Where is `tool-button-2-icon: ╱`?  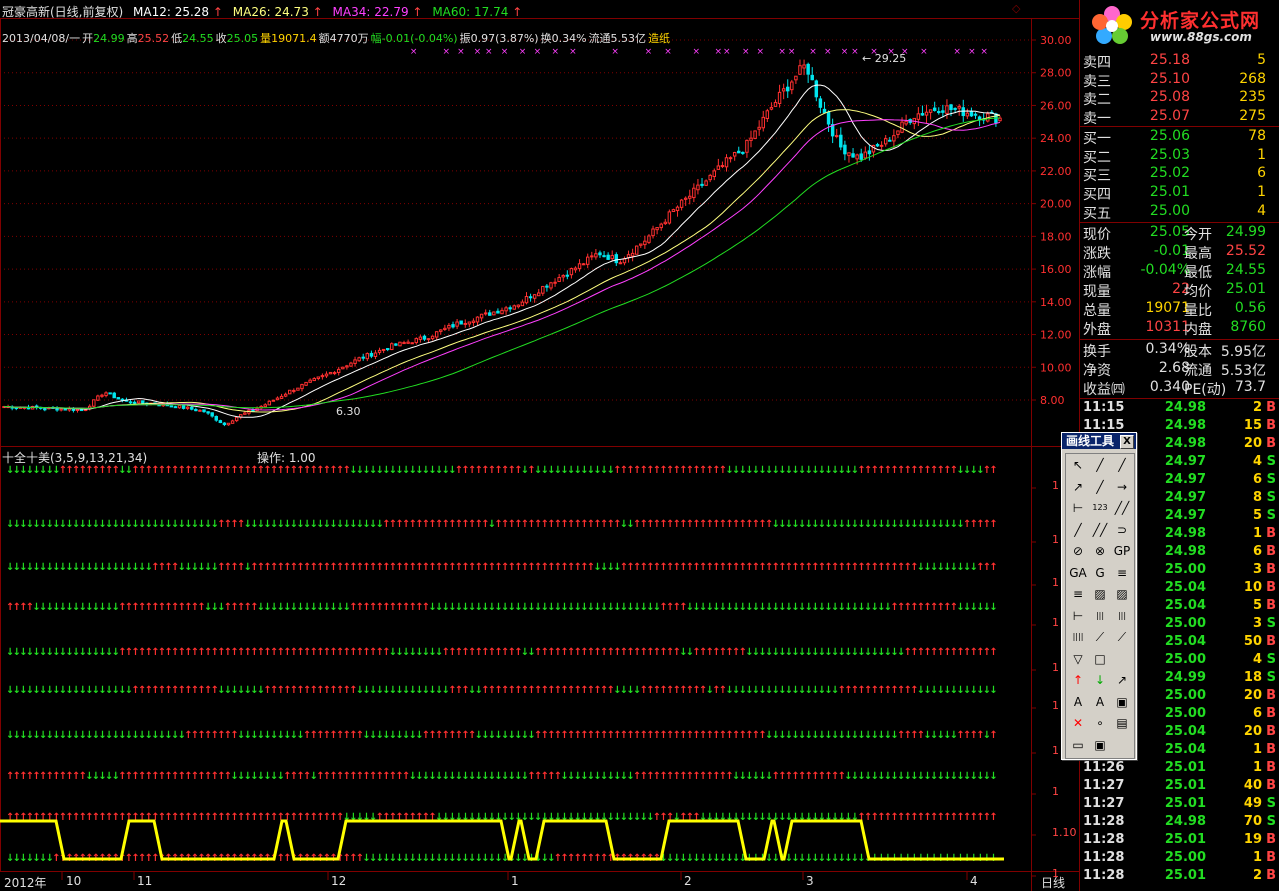 tool-button-2-icon: ╱ is located at coordinates (1122, 465).